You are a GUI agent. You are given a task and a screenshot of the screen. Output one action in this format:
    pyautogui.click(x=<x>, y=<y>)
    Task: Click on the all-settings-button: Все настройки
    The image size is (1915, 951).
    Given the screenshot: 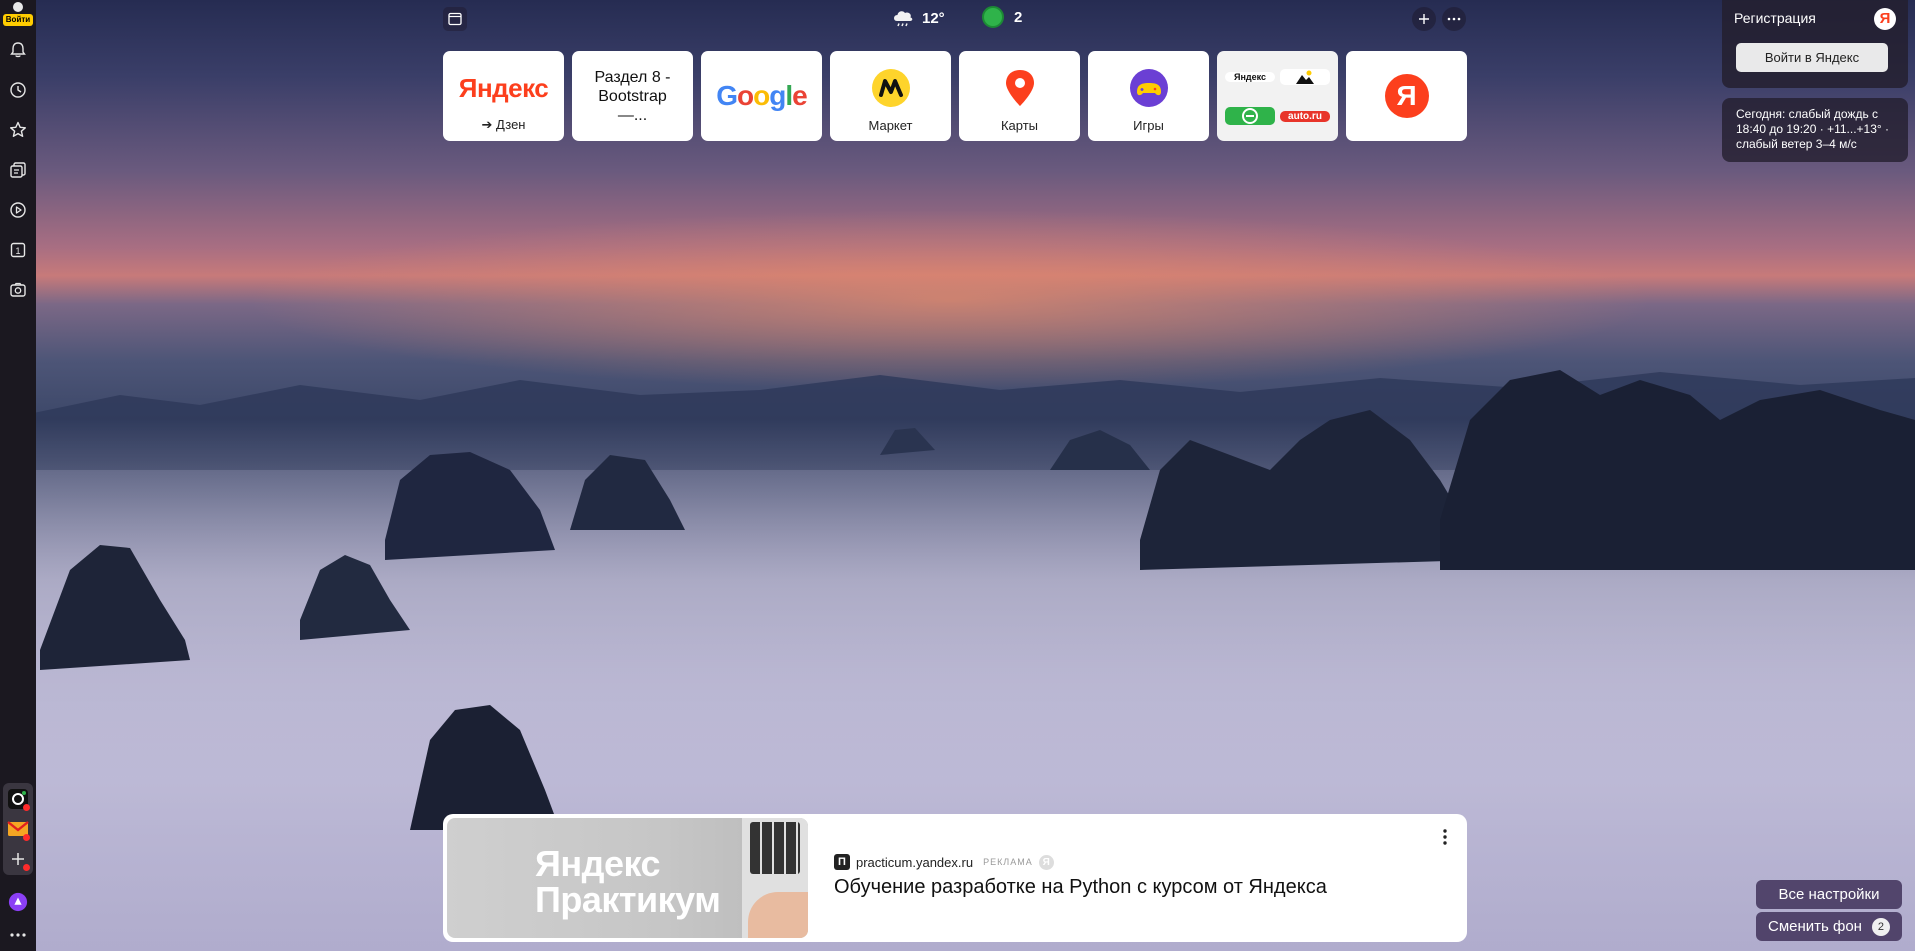 What is the action you would take?
    pyautogui.click(x=1829, y=894)
    